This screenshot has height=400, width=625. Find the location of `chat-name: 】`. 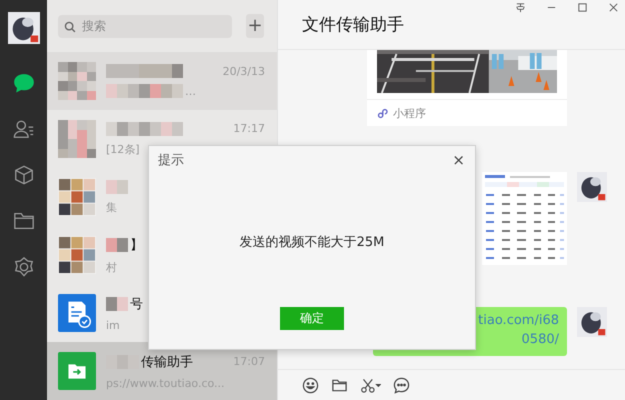

chat-name: 】 is located at coordinates (136, 245).